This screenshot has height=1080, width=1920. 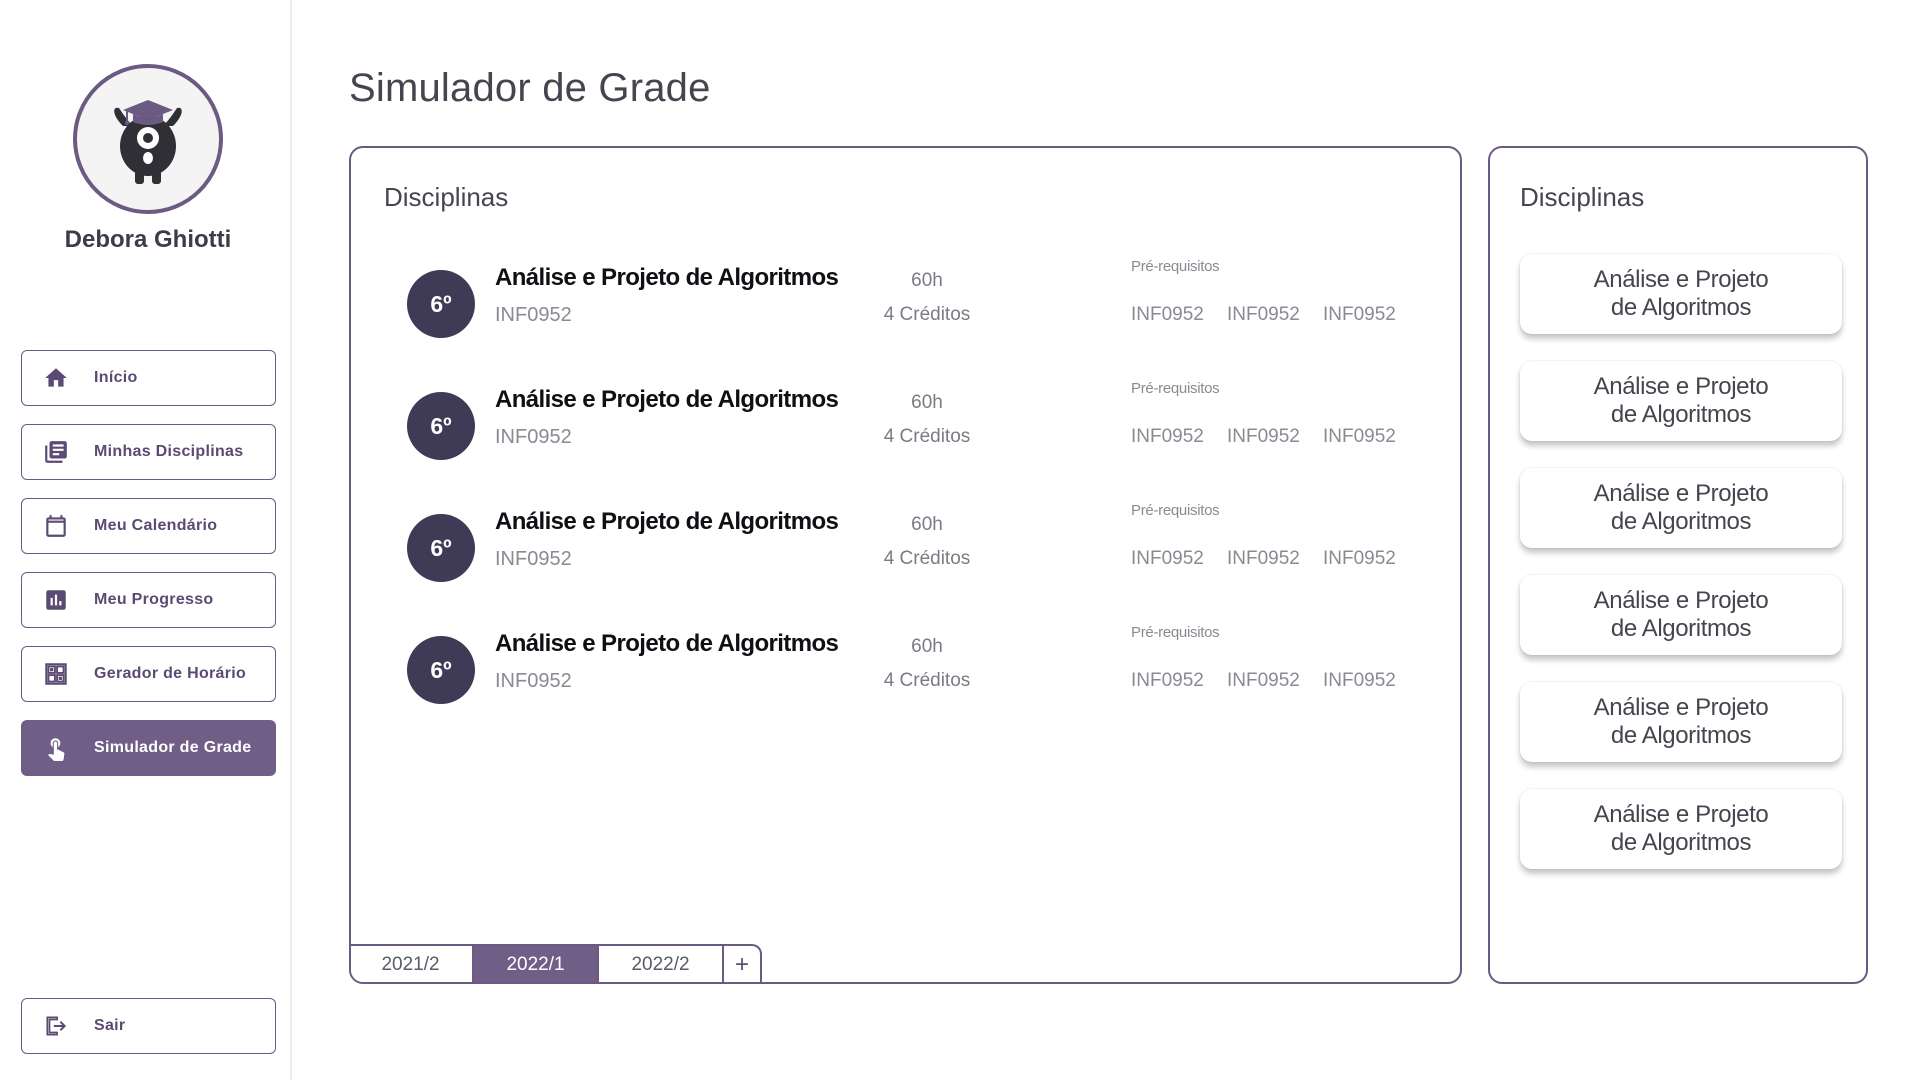 What do you see at coordinates (412, 964) in the screenshot?
I see `tab-2021-2: 2021/2` at bounding box center [412, 964].